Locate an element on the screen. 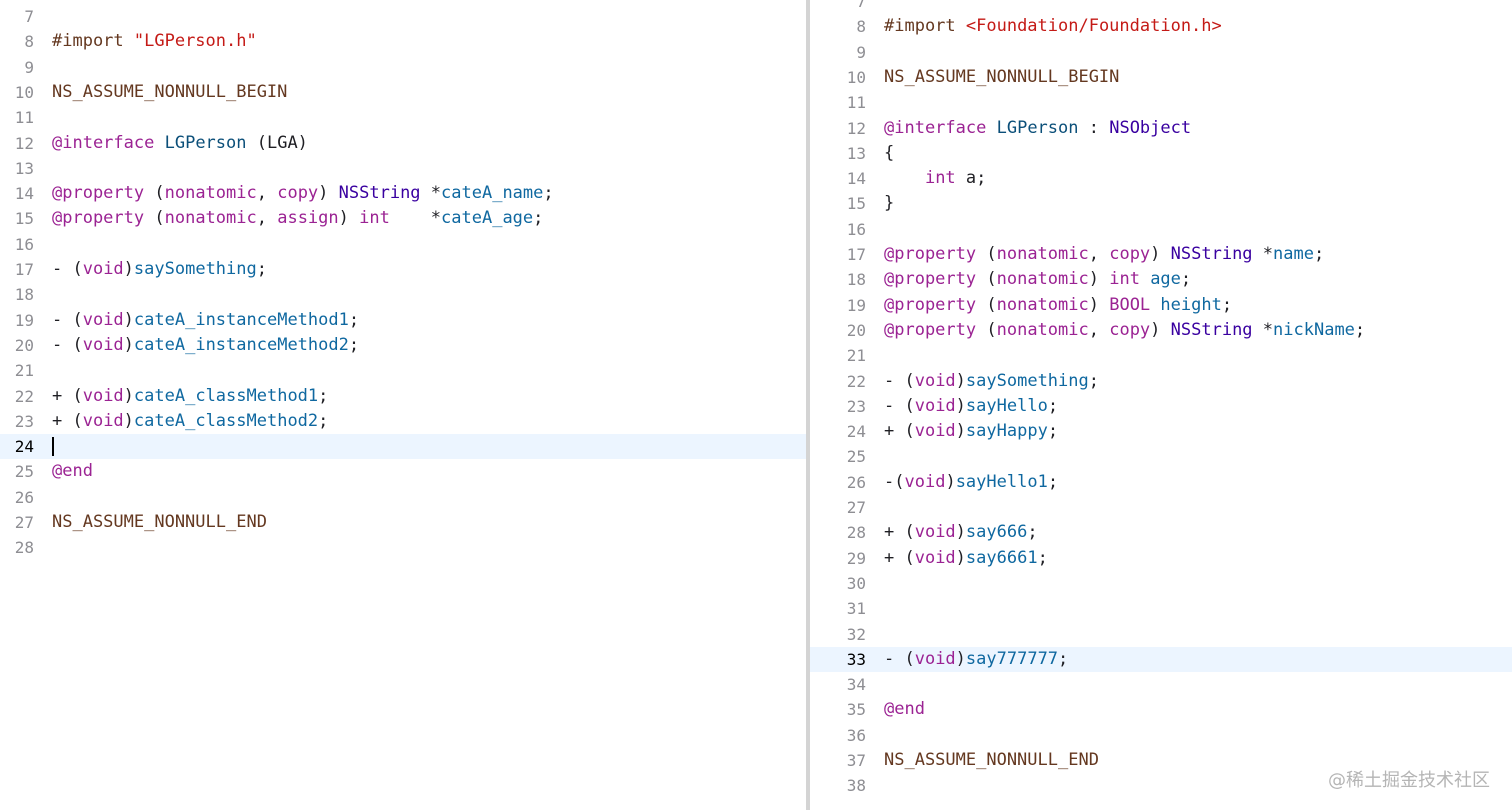 This screenshot has height=810, width=1512. code-line: 23 - (void)sayHello; is located at coordinates (1161, 406).